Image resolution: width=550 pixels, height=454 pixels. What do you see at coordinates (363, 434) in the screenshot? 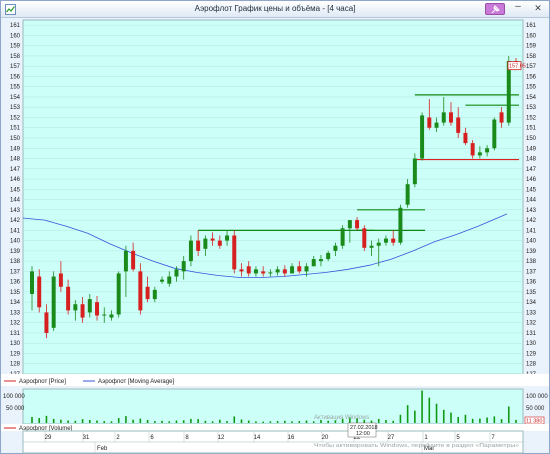
I see `cursor-time: 12:00` at bounding box center [363, 434].